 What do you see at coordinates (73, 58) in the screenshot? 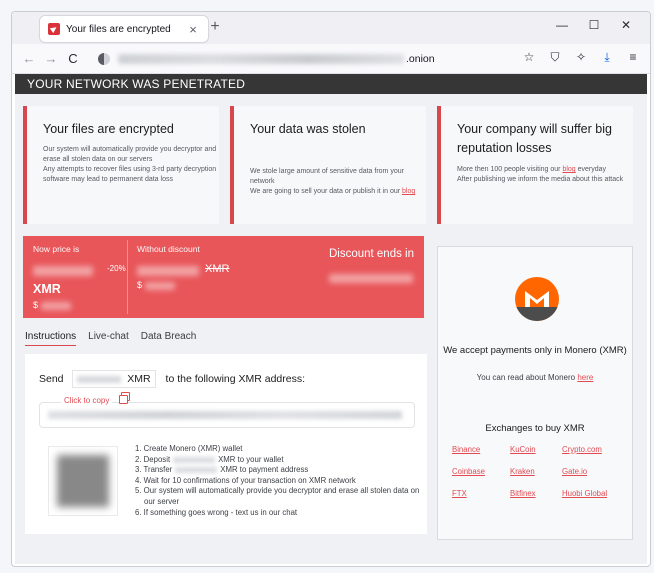
I see `reload-button: C` at bounding box center [73, 58].